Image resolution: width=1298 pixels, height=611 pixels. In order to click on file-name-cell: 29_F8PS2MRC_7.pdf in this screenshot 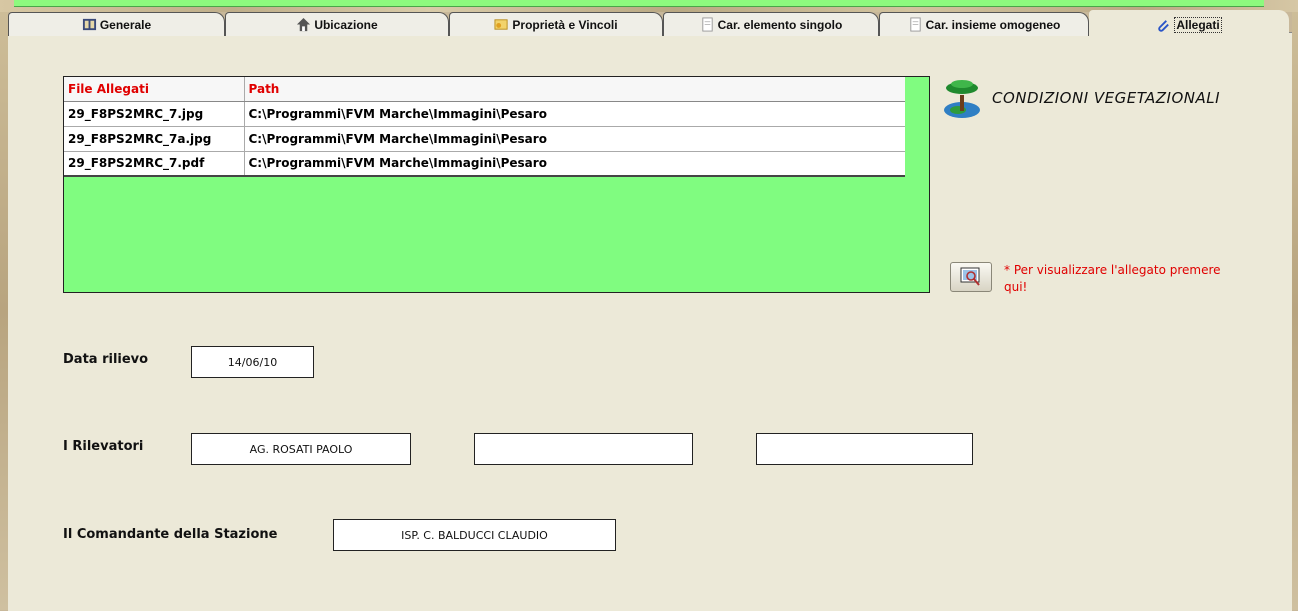, I will do `click(154, 164)`.